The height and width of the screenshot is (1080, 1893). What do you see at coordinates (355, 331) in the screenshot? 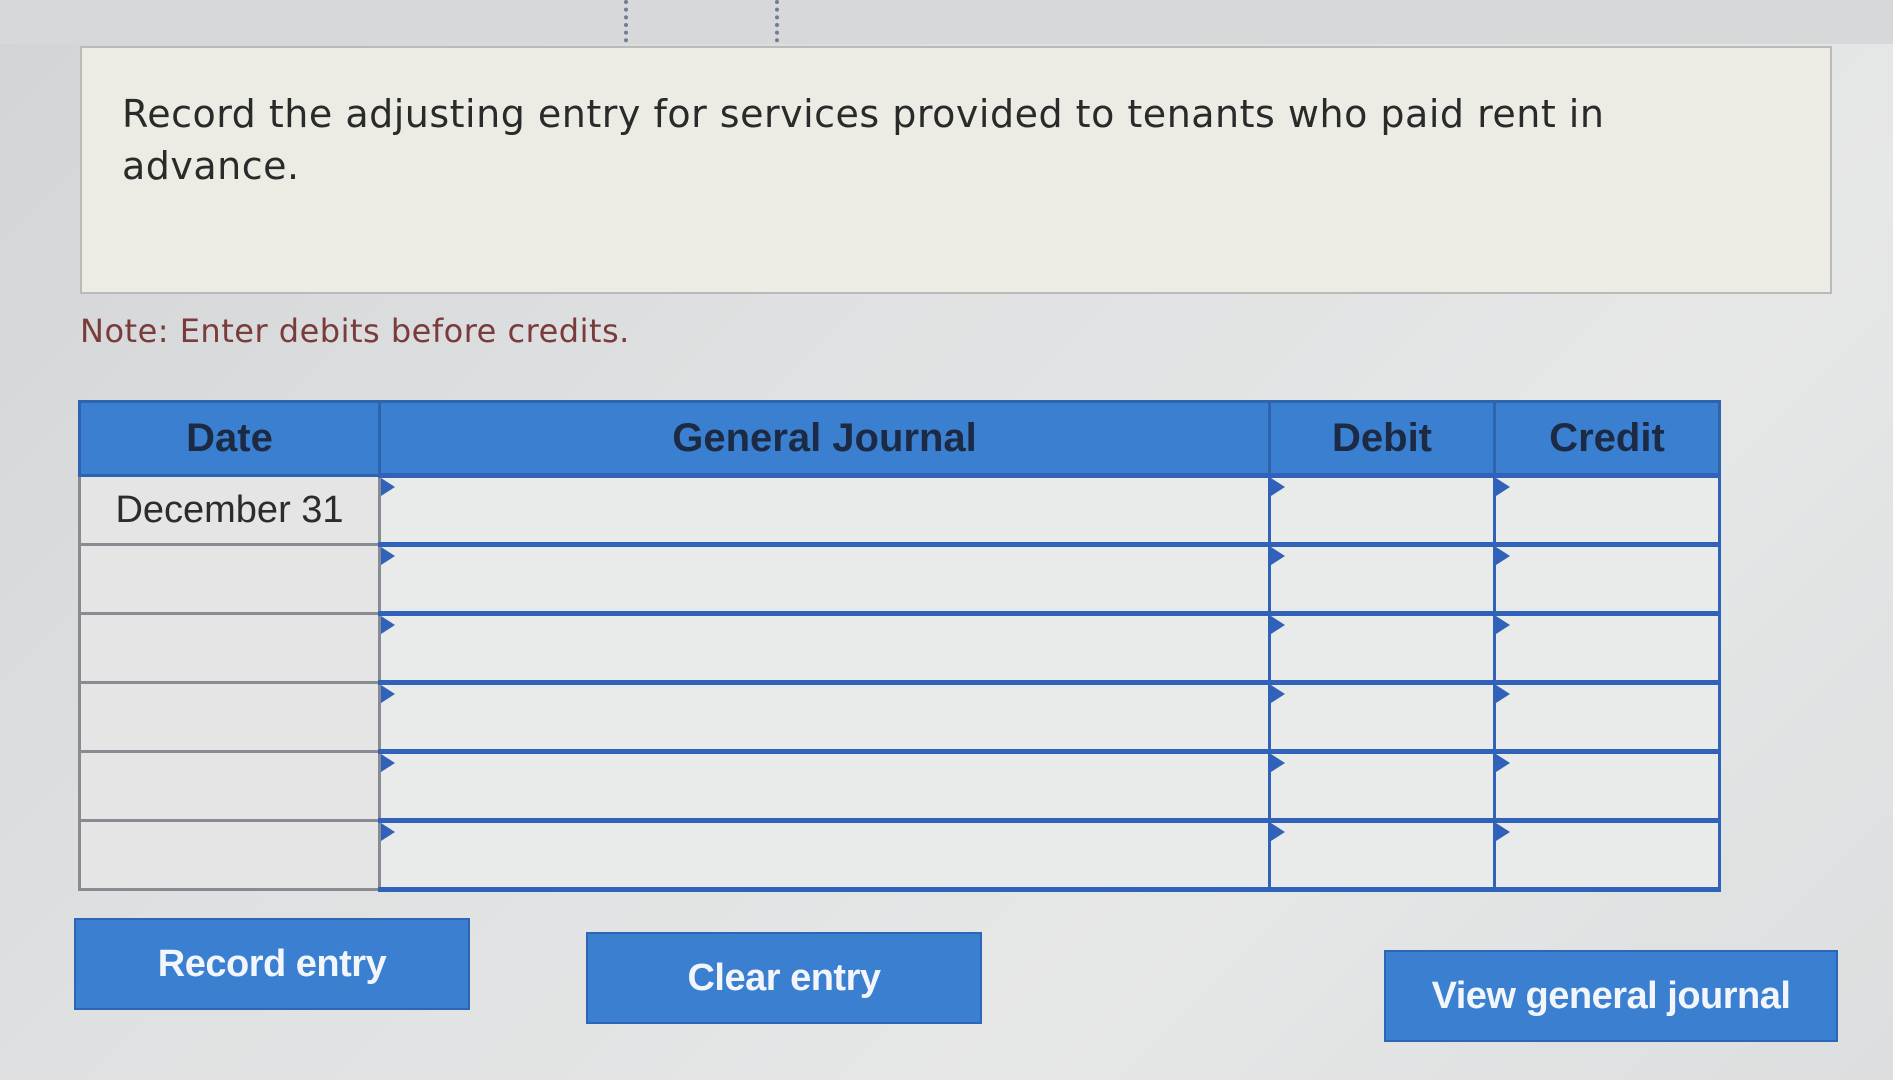
I see `note-text: Note: Enter debits before credits.` at bounding box center [355, 331].